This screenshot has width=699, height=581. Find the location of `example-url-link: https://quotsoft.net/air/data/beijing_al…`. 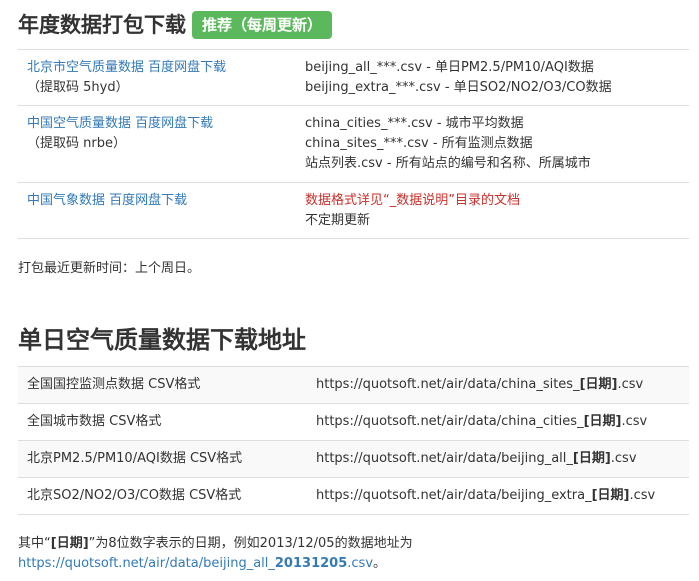

example-url-link: https://quotsoft.net/air/data/beijing_al… is located at coordinates (195, 563).